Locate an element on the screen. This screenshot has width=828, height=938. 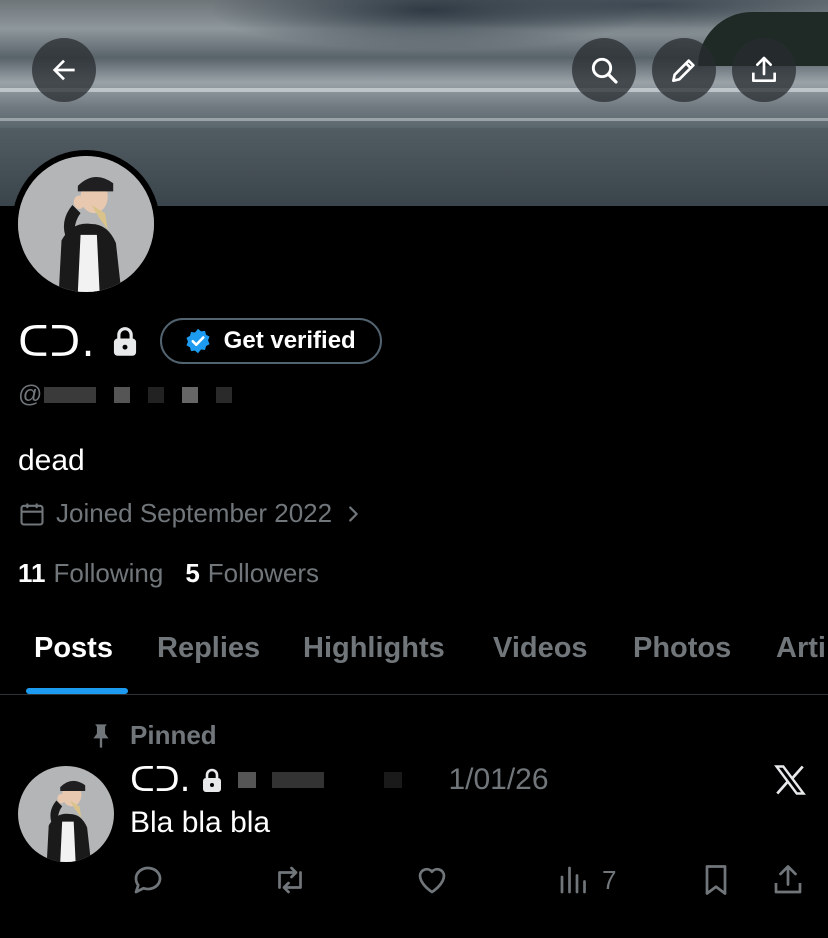
share-post-button is located at coordinates (788, 880).